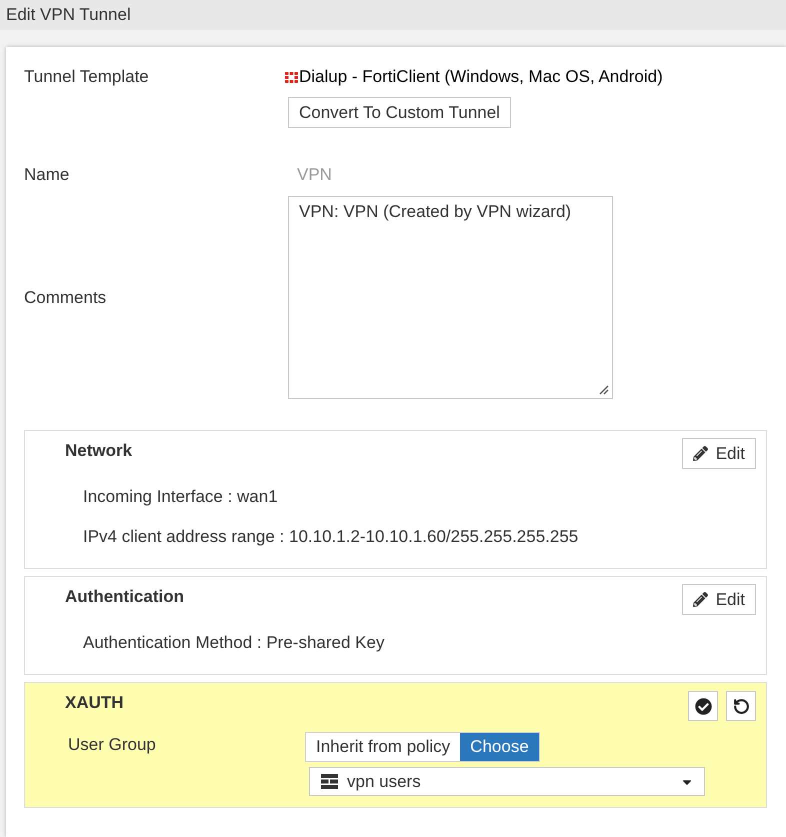 The image size is (786, 837). What do you see at coordinates (331, 537) in the screenshot?
I see `section-detail: IPv4 client address range : 10.10.1.2-10.10.1.60/255.255.255.255` at bounding box center [331, 537].